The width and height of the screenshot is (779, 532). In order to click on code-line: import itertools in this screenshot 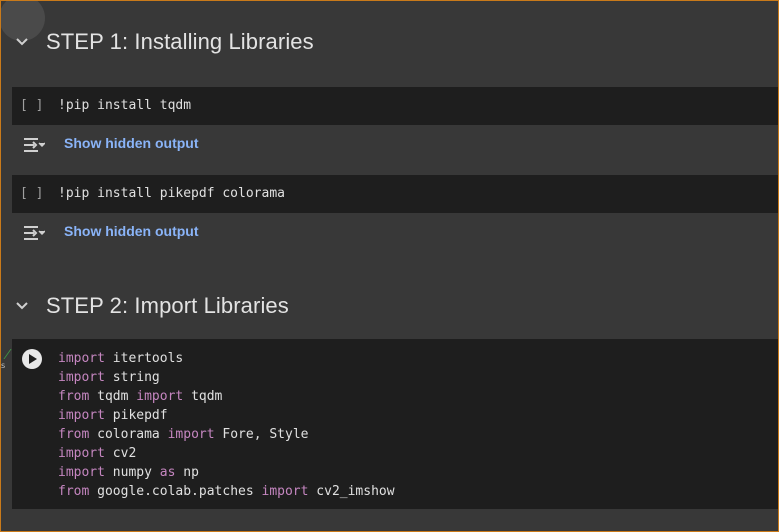, I will do `click(120, 358)`.